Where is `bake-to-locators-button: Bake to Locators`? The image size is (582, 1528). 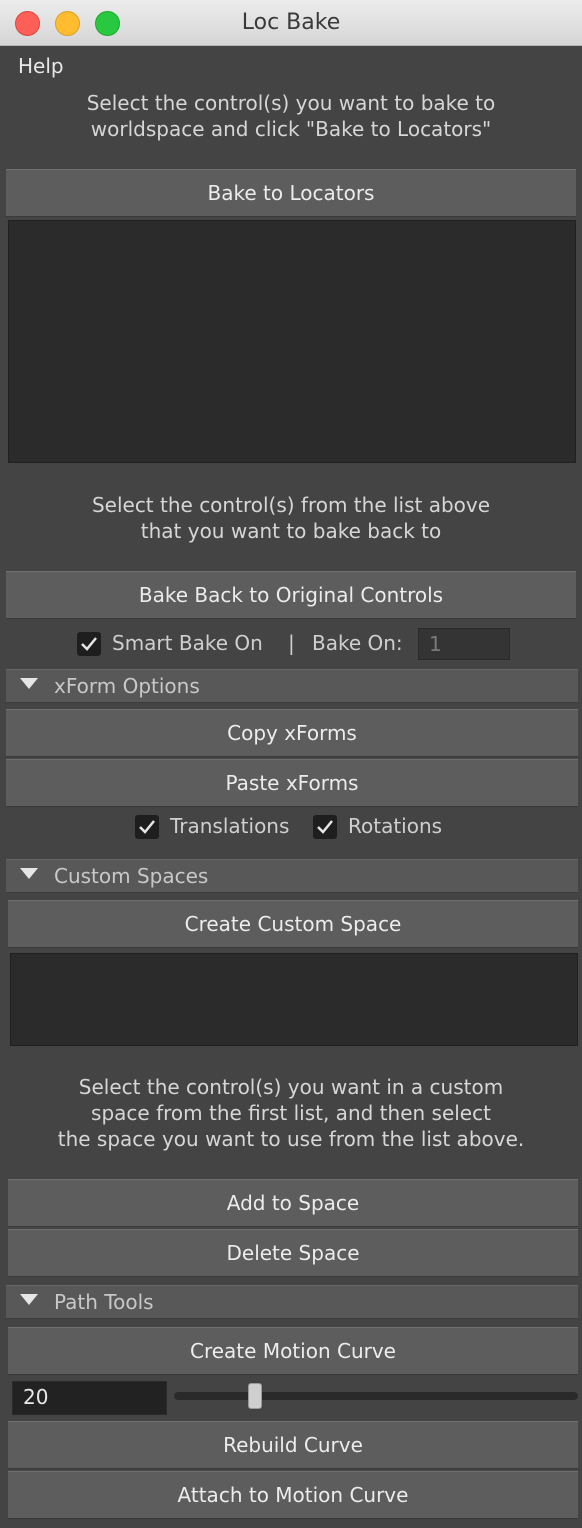 bake-to-locators-button: Bake to Locators is located at coordinates (291, 193).